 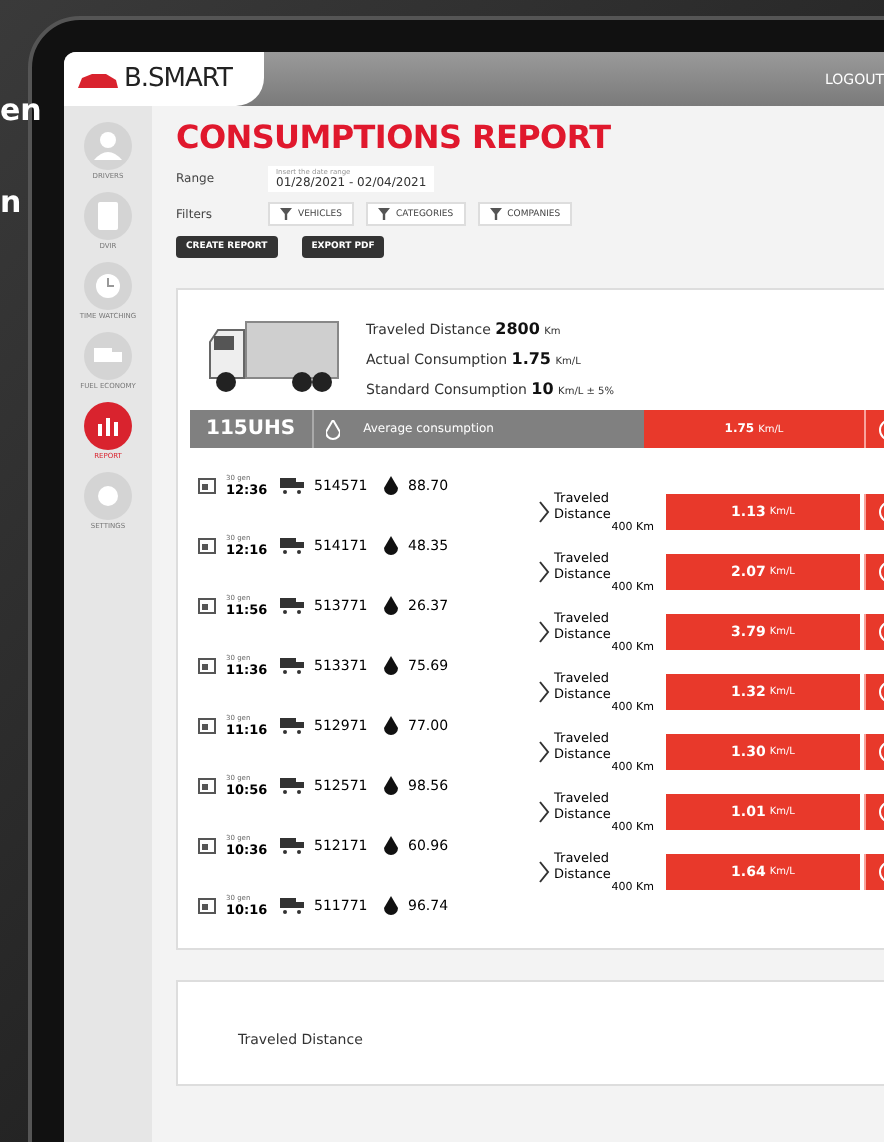 I want to click on bar-chart-icon, so click(x=108, y=426).